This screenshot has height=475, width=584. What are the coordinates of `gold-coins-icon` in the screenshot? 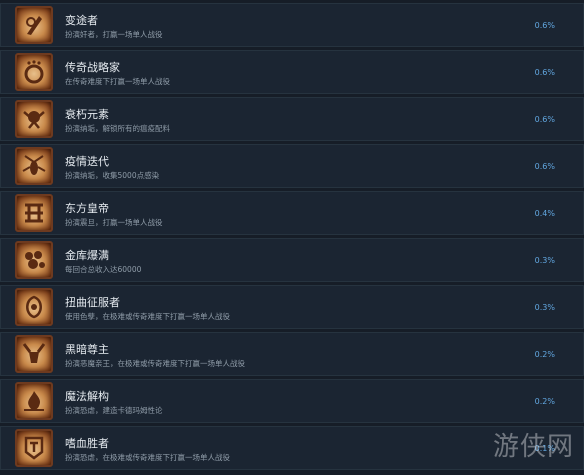 It's located at (34, 260).